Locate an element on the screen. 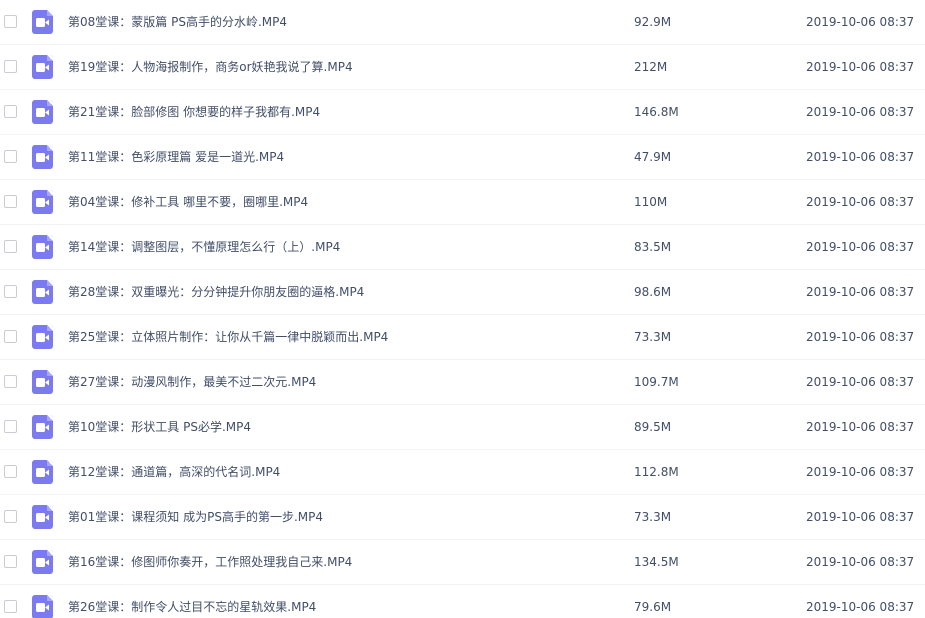 This screenshot has width=925, height=618. file-name: 第25堂课：立体照片制作：让你从千篇一律中脱颖而出.MP4 is located at coordinates (228, 337).